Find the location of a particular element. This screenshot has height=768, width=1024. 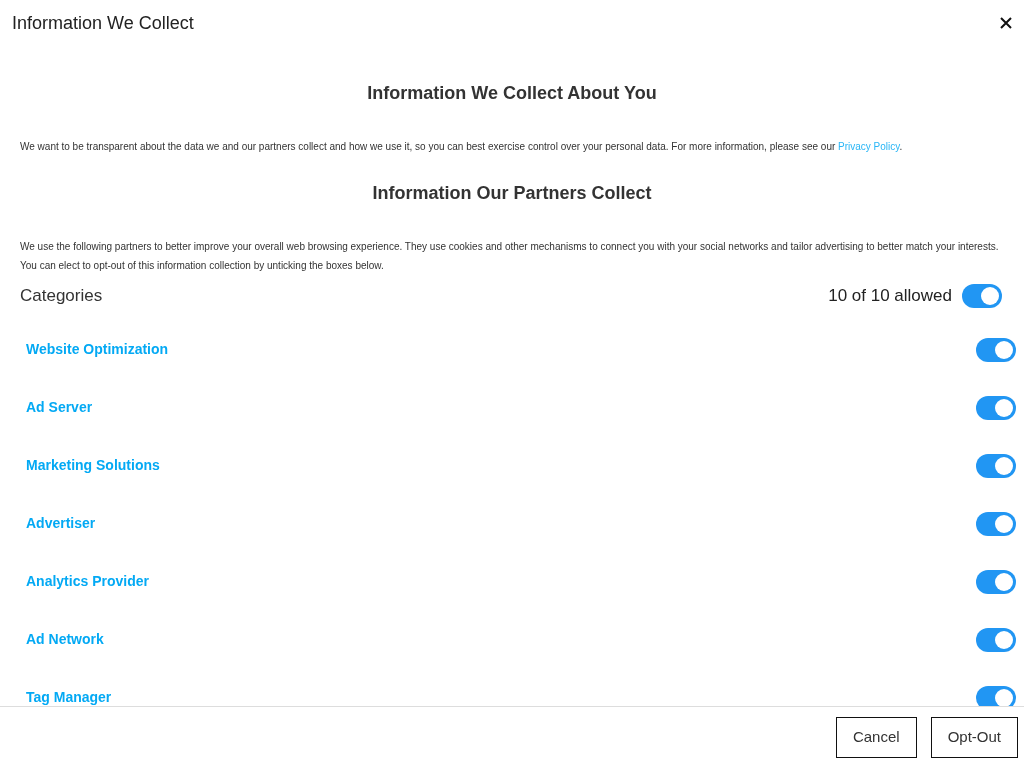

category-name: Ad Network is located at coordinates (65, 639).